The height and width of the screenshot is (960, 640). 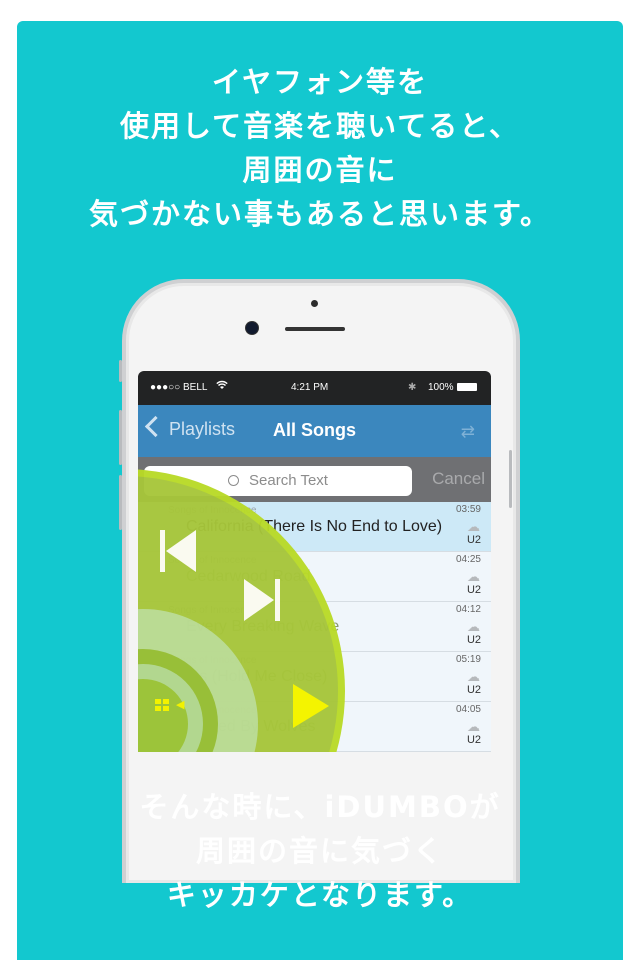 What do you see at coordinates (120, 502) in the screenshot?
I see `volume-down-button` at bounding box center [120, 502].